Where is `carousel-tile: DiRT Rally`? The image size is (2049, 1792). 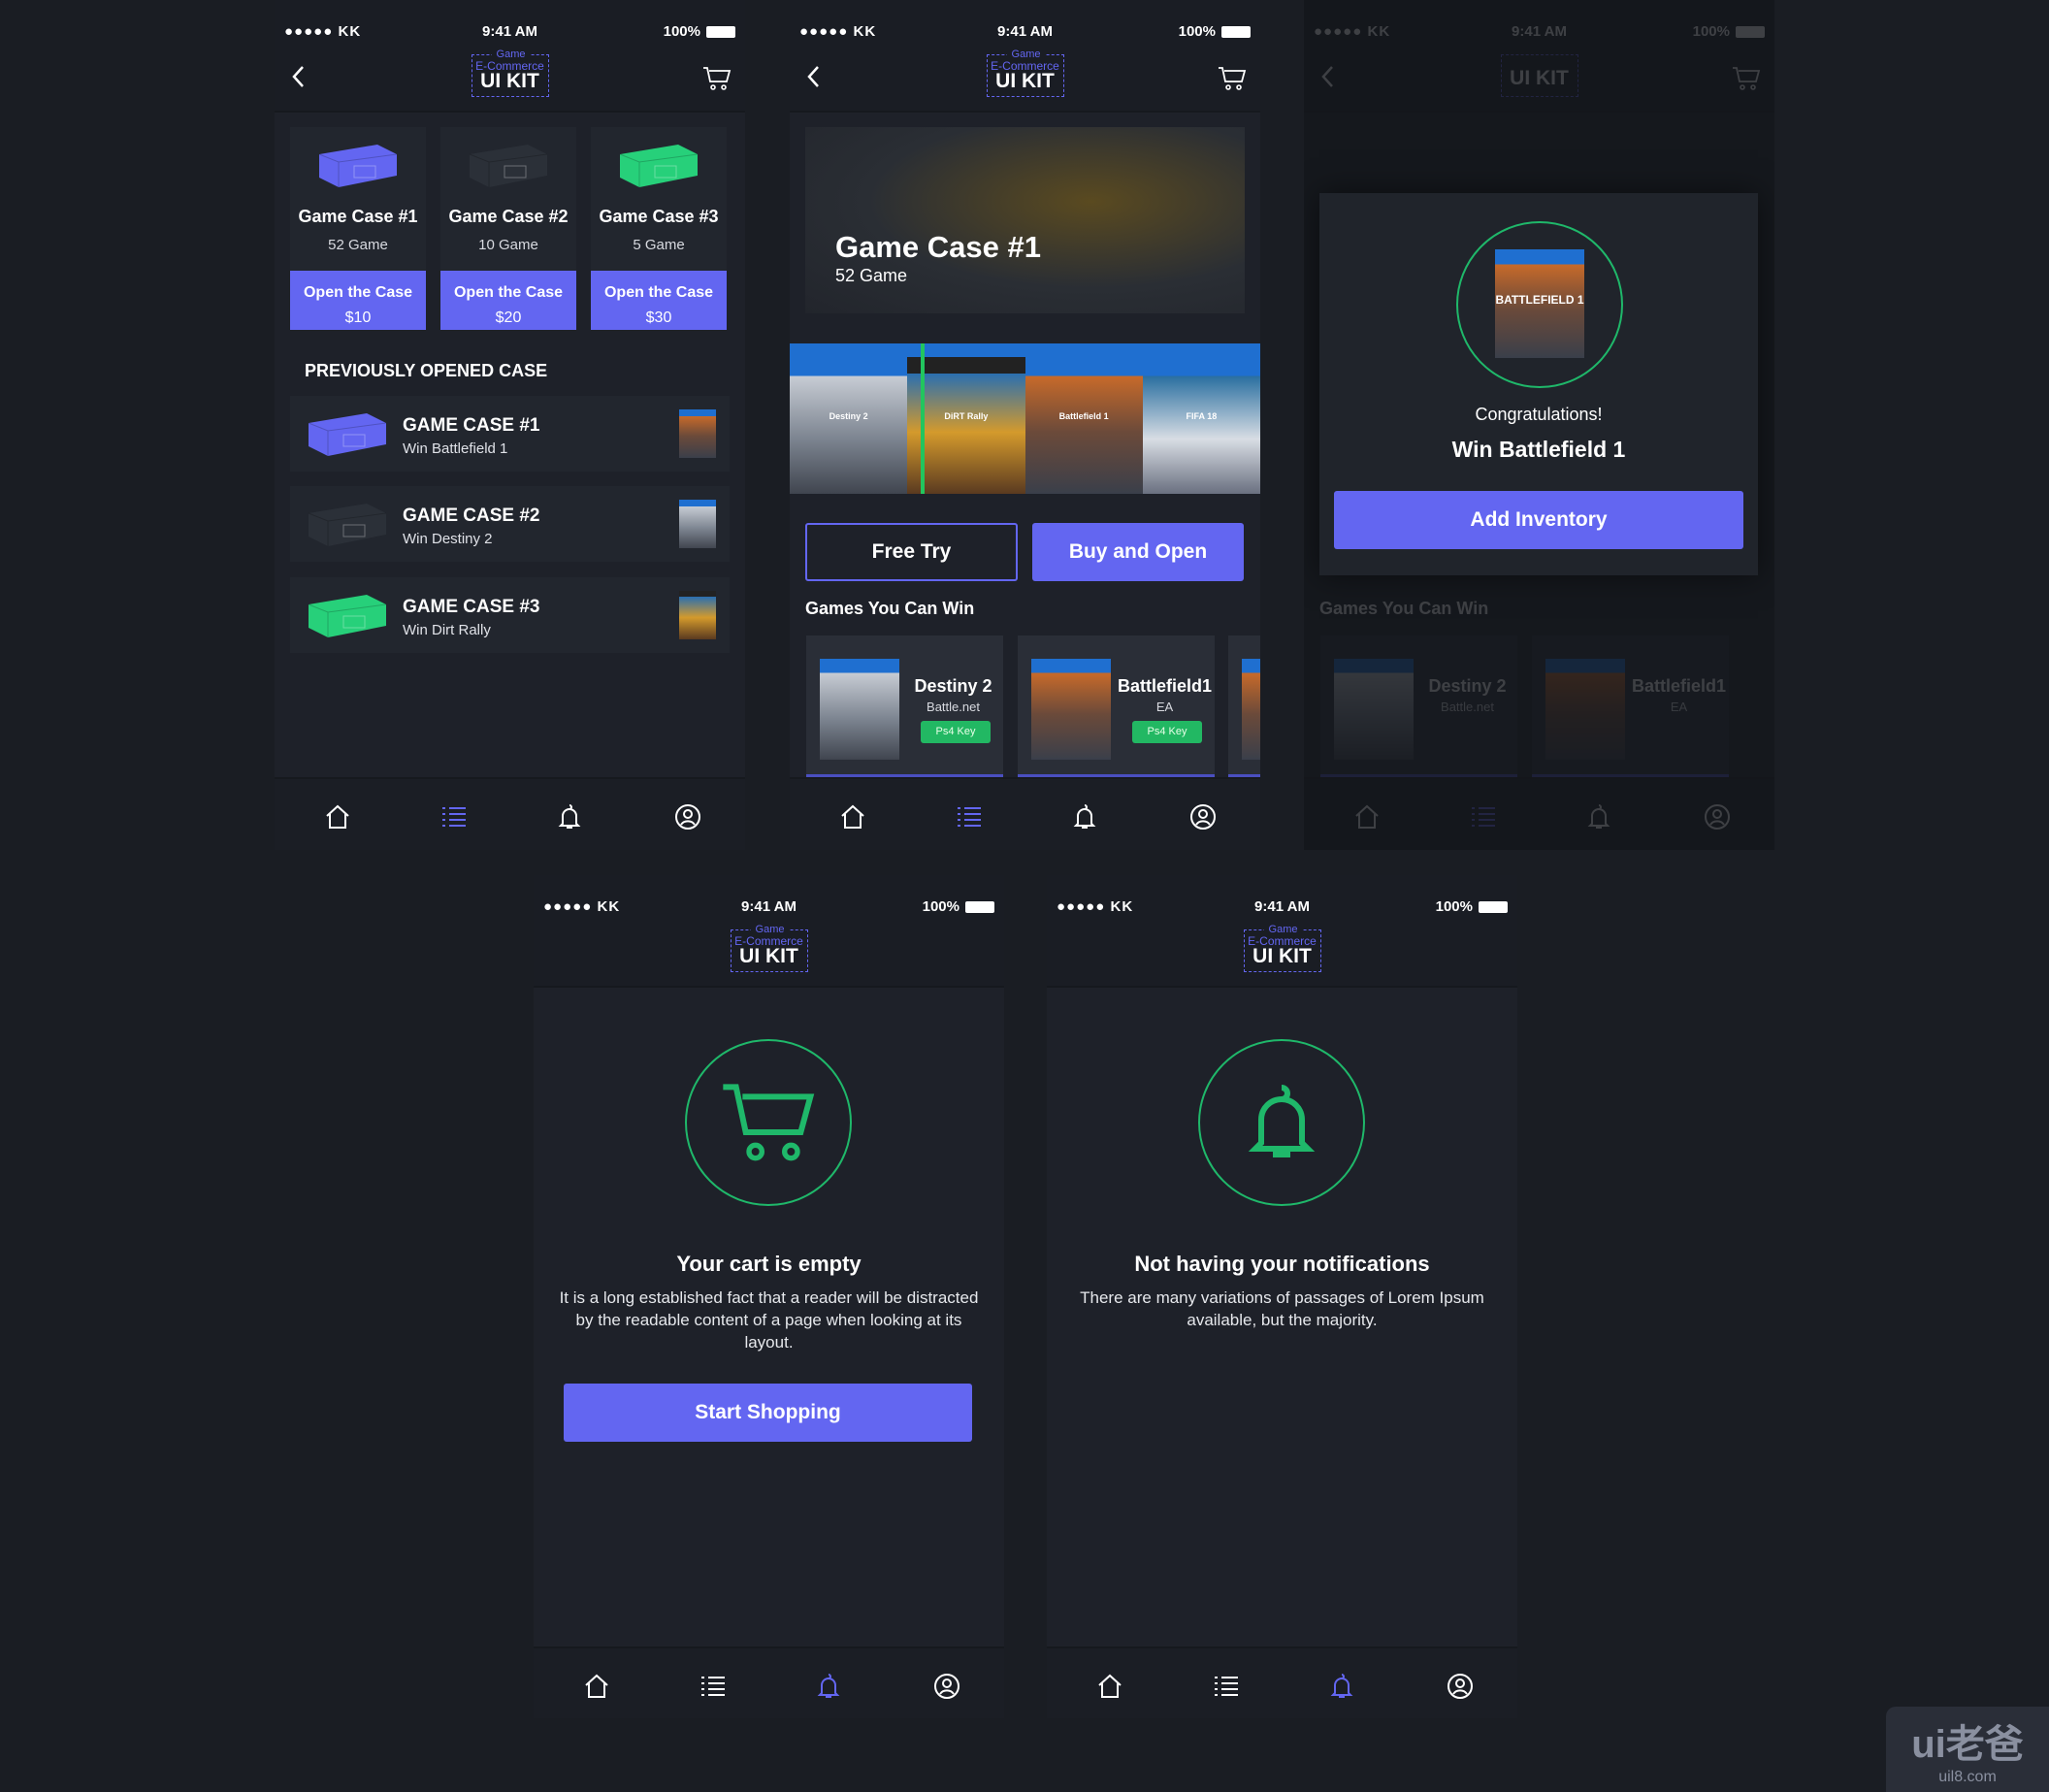 carousel-tile: DiRT Rally is located at coordinates (966, 418).